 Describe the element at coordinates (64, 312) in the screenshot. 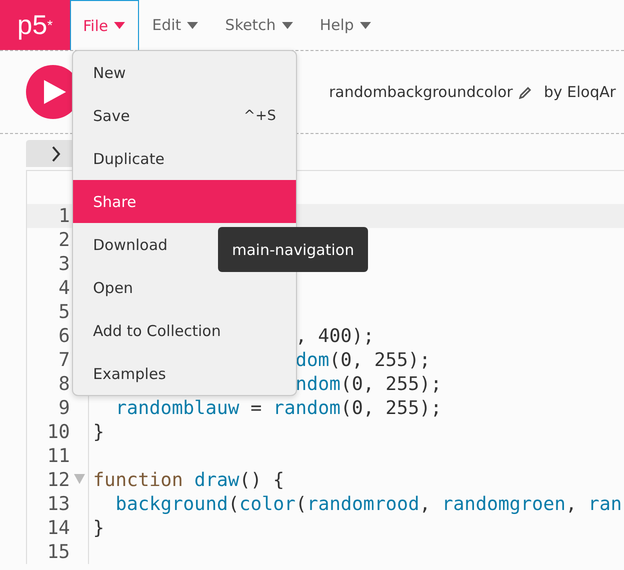

I see `line-number: 5` at that location.